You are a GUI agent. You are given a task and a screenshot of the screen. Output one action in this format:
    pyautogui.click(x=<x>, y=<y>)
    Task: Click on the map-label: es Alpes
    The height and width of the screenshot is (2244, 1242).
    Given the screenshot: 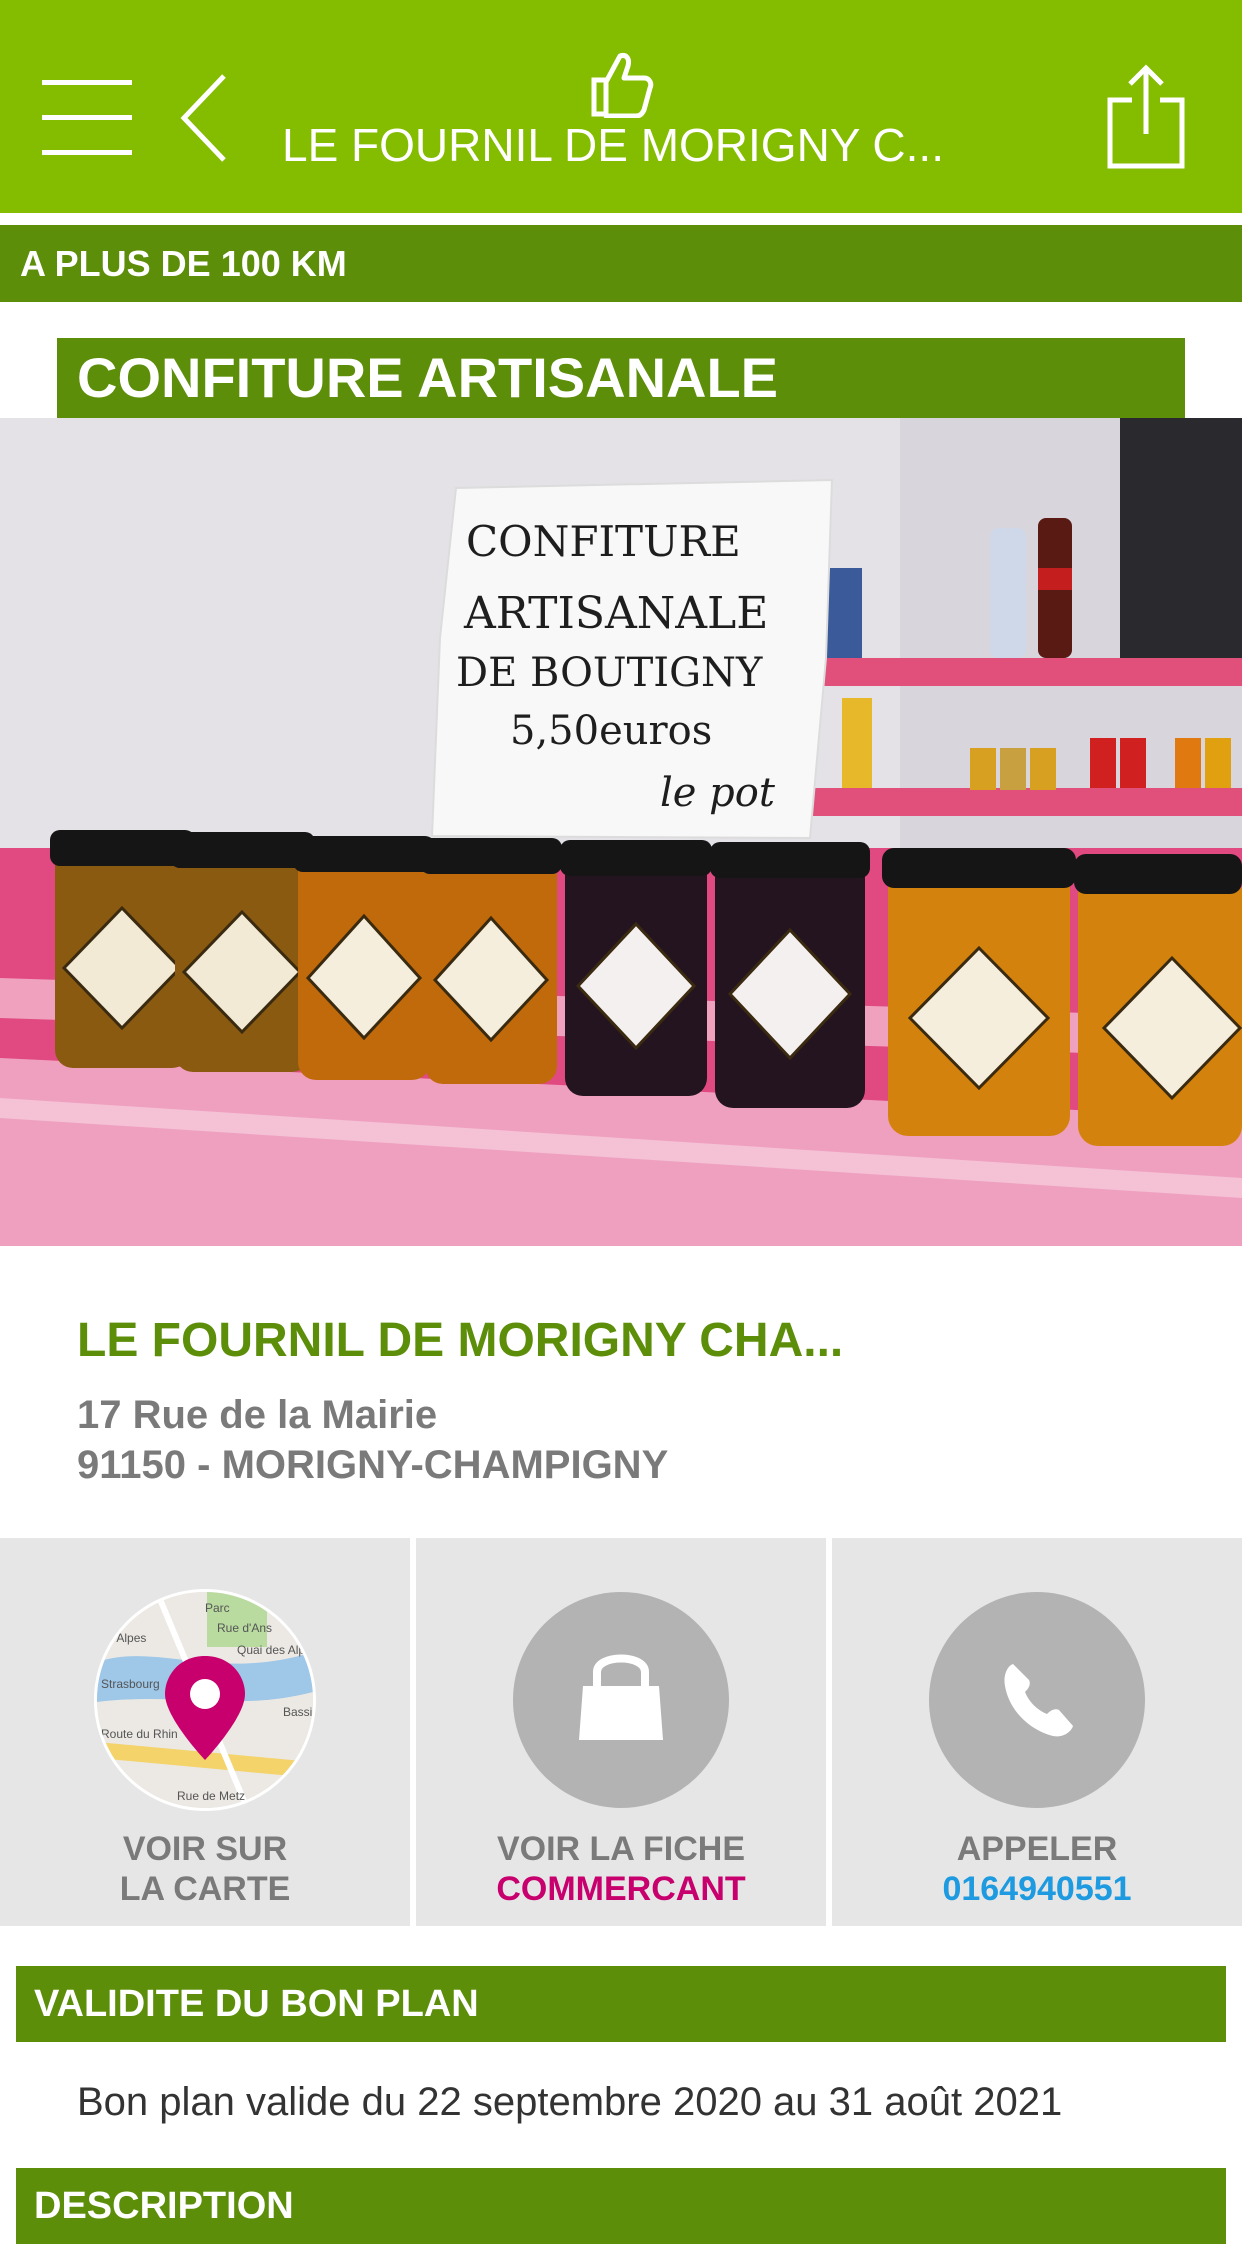 What is the action you would take?
    pyautogui.click(x=123, y=1638)
    